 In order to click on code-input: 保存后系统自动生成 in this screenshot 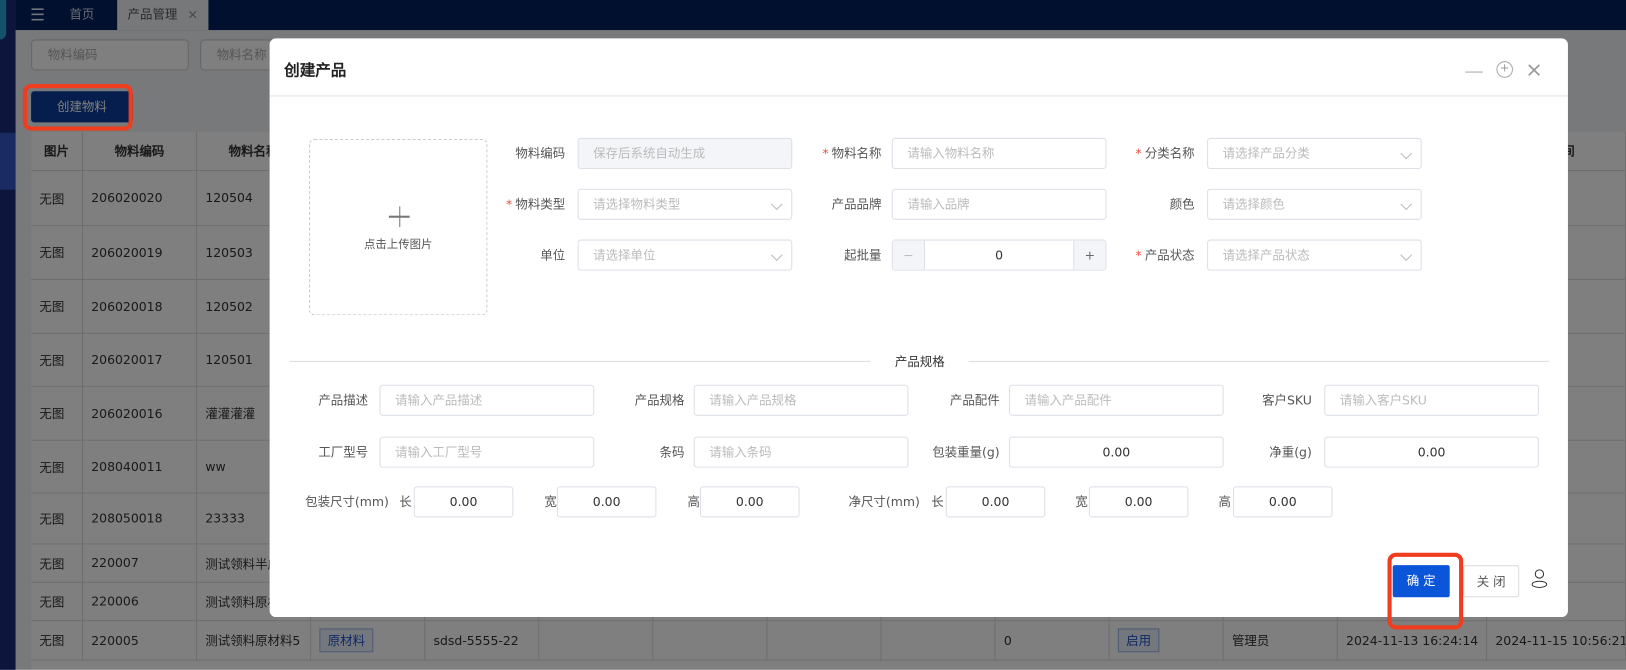, I will do `click(685, 153)`.